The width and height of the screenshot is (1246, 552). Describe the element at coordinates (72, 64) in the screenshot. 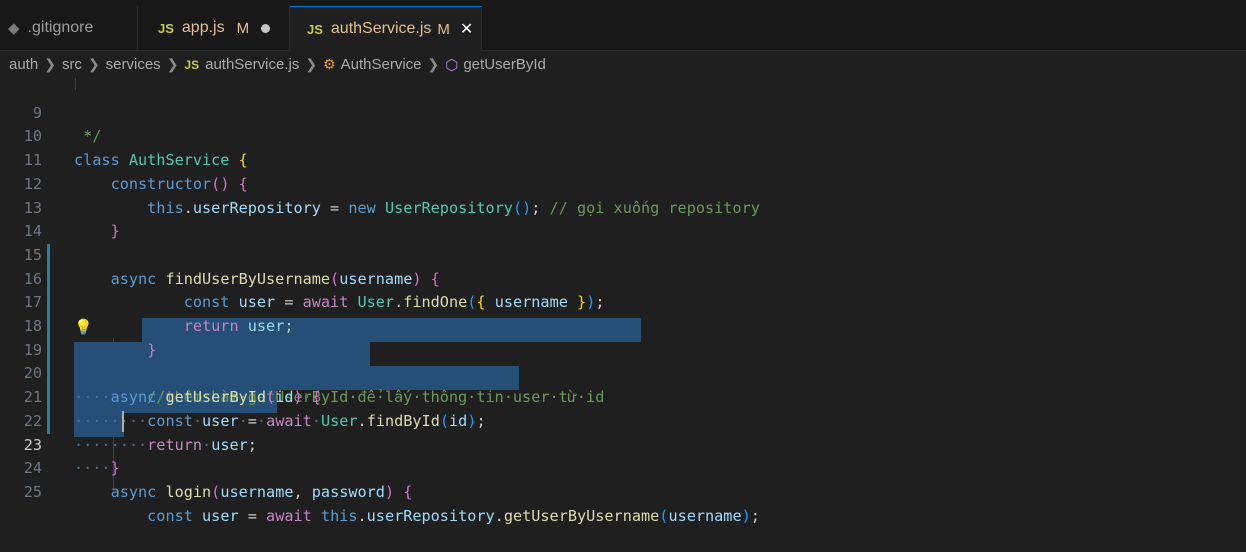

I see `breadcrumb-item-src: src` at that location.